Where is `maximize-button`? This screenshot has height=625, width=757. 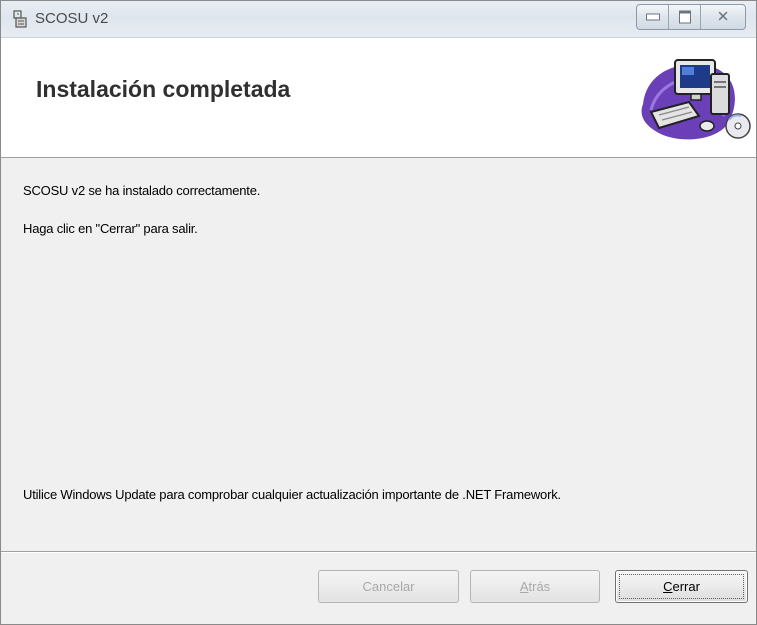
maximize-button is located at coordinates (685, 17).